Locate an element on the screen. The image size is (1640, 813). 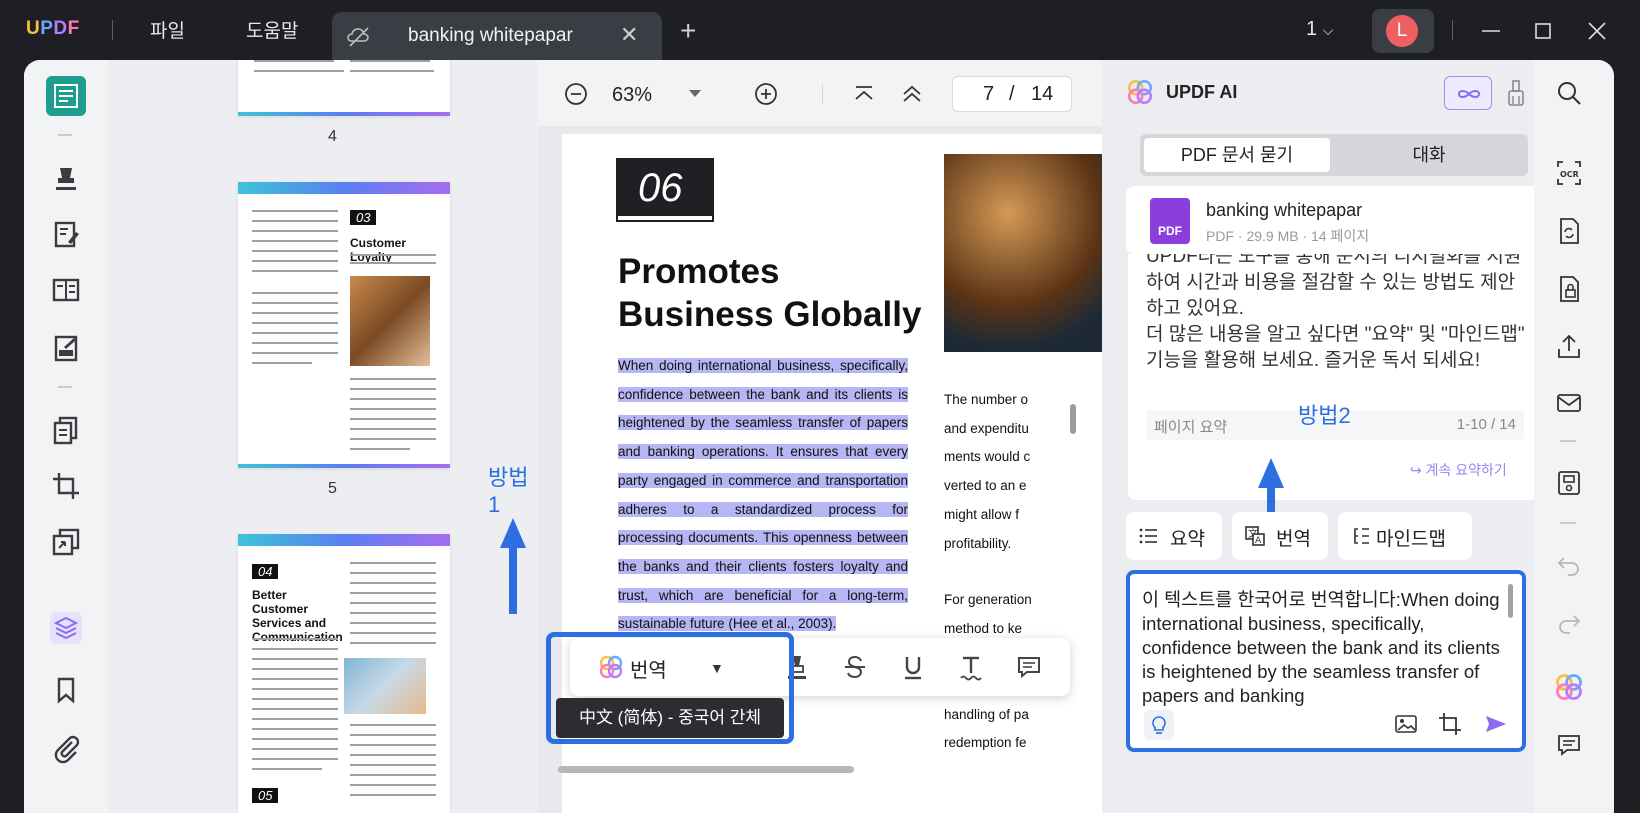
text-line: The number o is located at coordinates (986, 399).